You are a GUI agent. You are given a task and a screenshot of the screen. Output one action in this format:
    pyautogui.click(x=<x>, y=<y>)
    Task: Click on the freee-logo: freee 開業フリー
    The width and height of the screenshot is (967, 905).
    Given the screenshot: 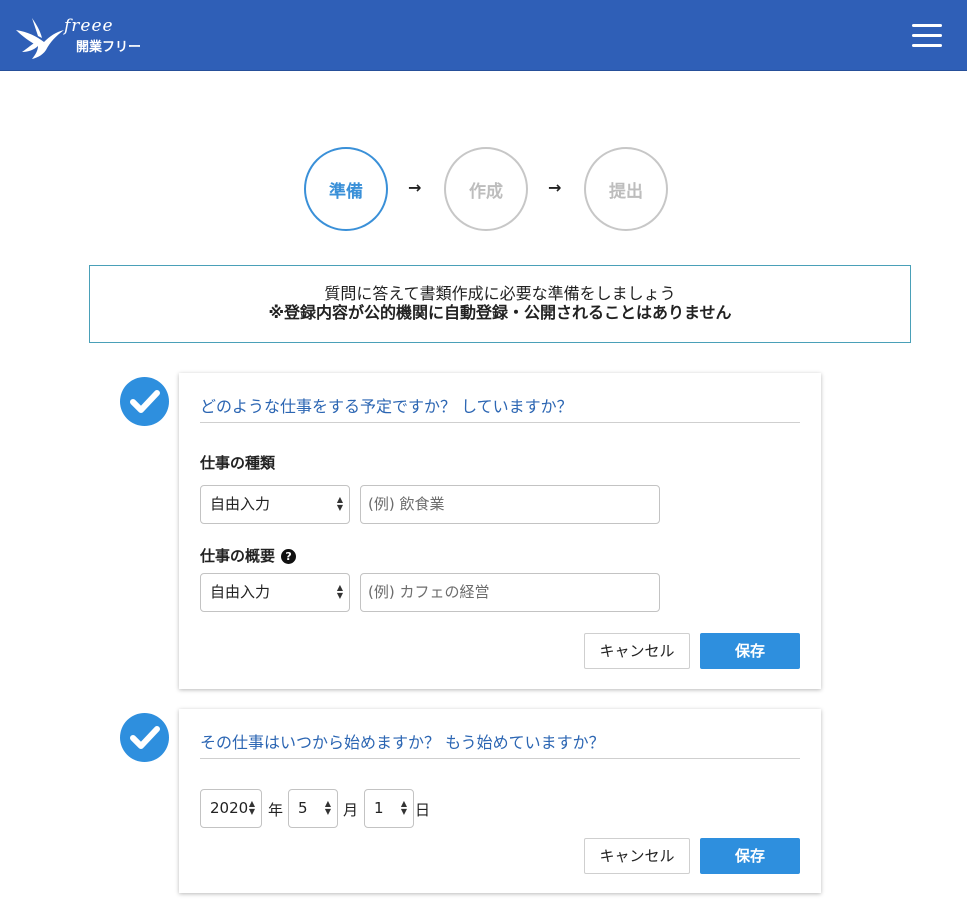 What is the action you would take?
    pyautogui.click(x=84, y=36)
    